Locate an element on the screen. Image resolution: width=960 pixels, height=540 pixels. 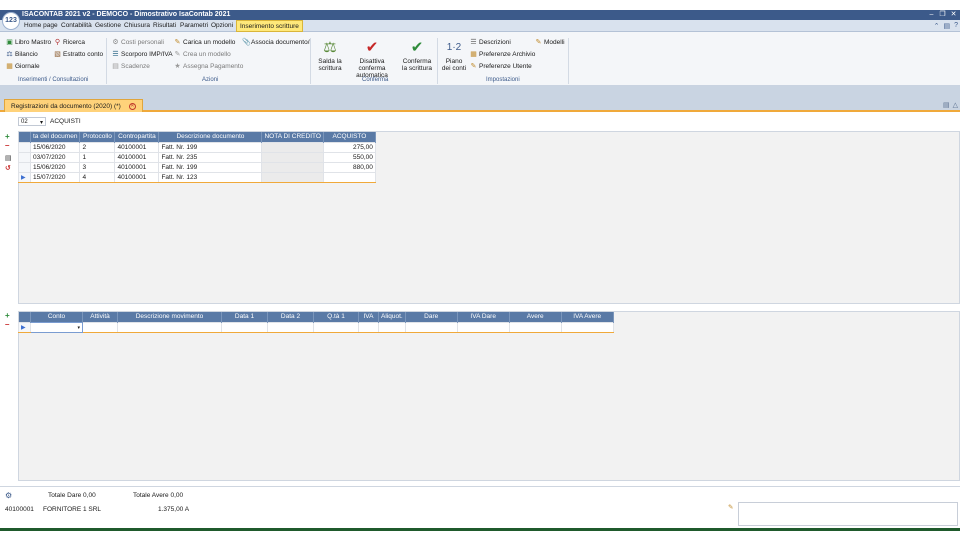
column-header: NOTA DI CREDITO is located at coordinates (292, 137).